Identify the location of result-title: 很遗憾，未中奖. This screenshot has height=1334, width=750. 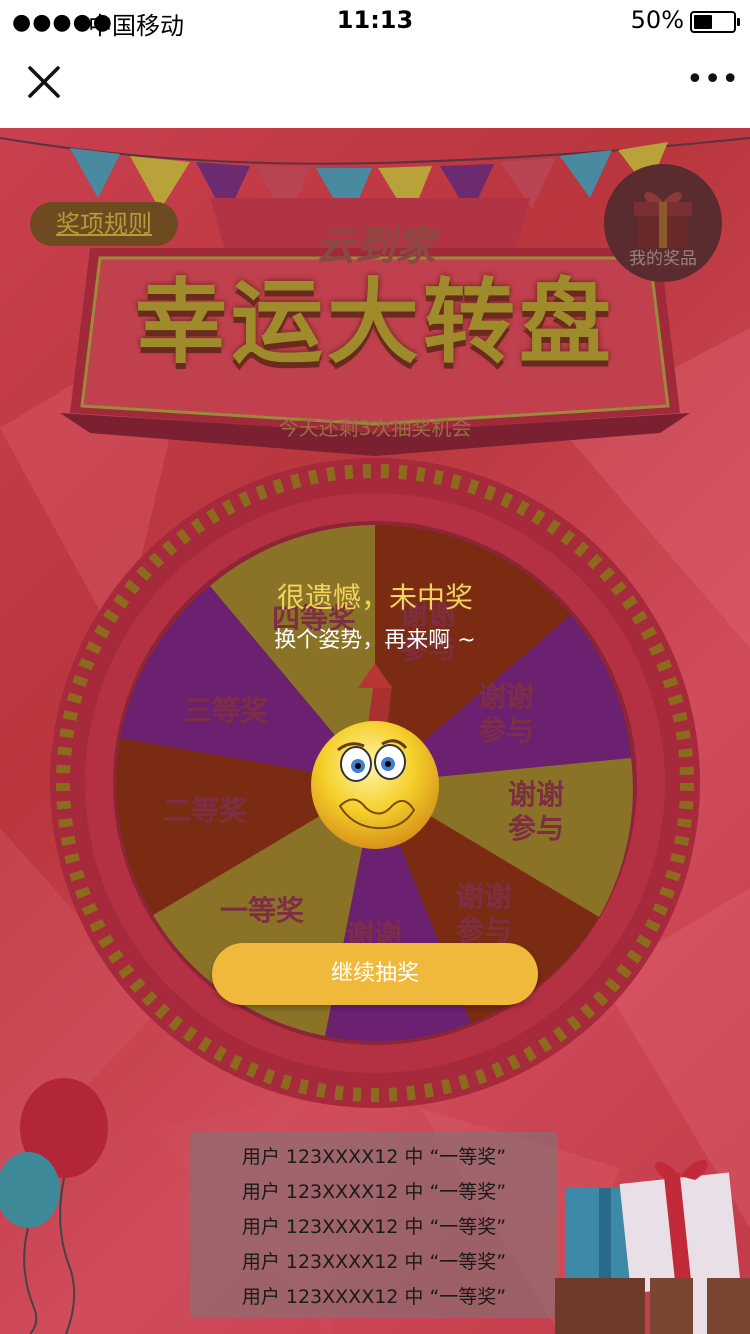
(374, 597).